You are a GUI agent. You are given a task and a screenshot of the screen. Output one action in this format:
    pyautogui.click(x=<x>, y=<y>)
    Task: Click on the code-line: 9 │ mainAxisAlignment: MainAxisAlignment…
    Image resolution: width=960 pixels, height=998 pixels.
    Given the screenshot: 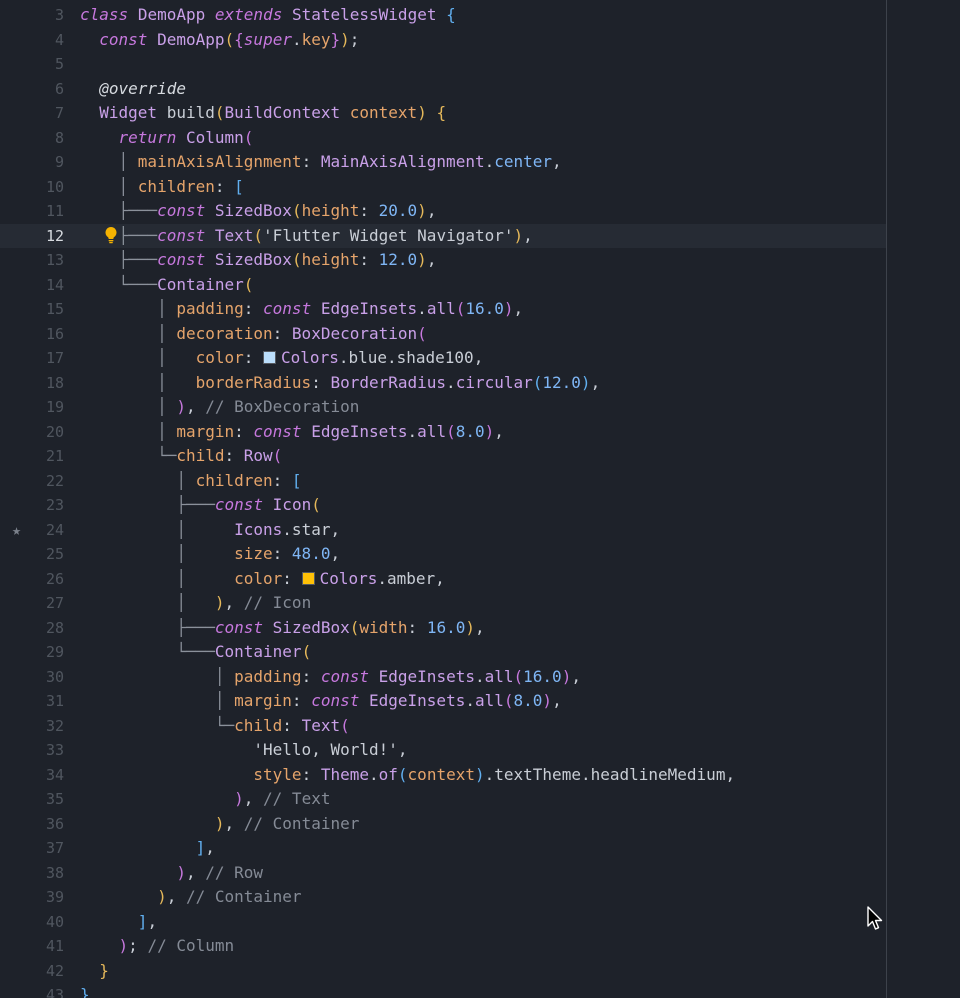 What is the action you would take?
    pyautogui.click(x=443, y=162)
    